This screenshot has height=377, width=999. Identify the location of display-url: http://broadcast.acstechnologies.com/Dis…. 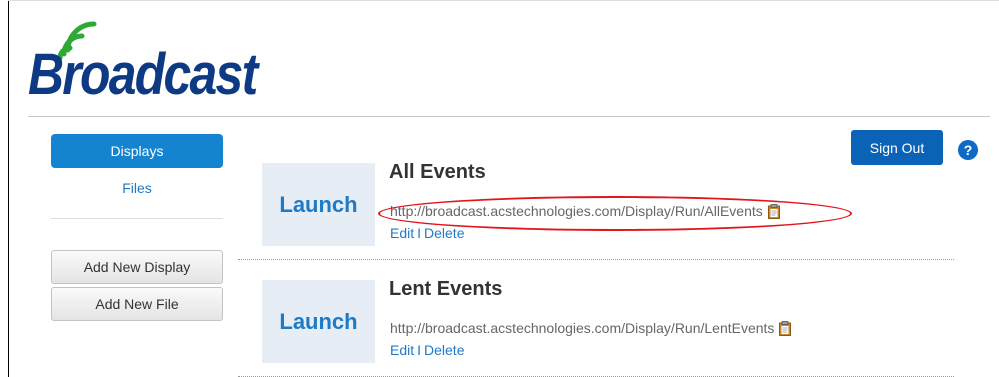
(591, 328).